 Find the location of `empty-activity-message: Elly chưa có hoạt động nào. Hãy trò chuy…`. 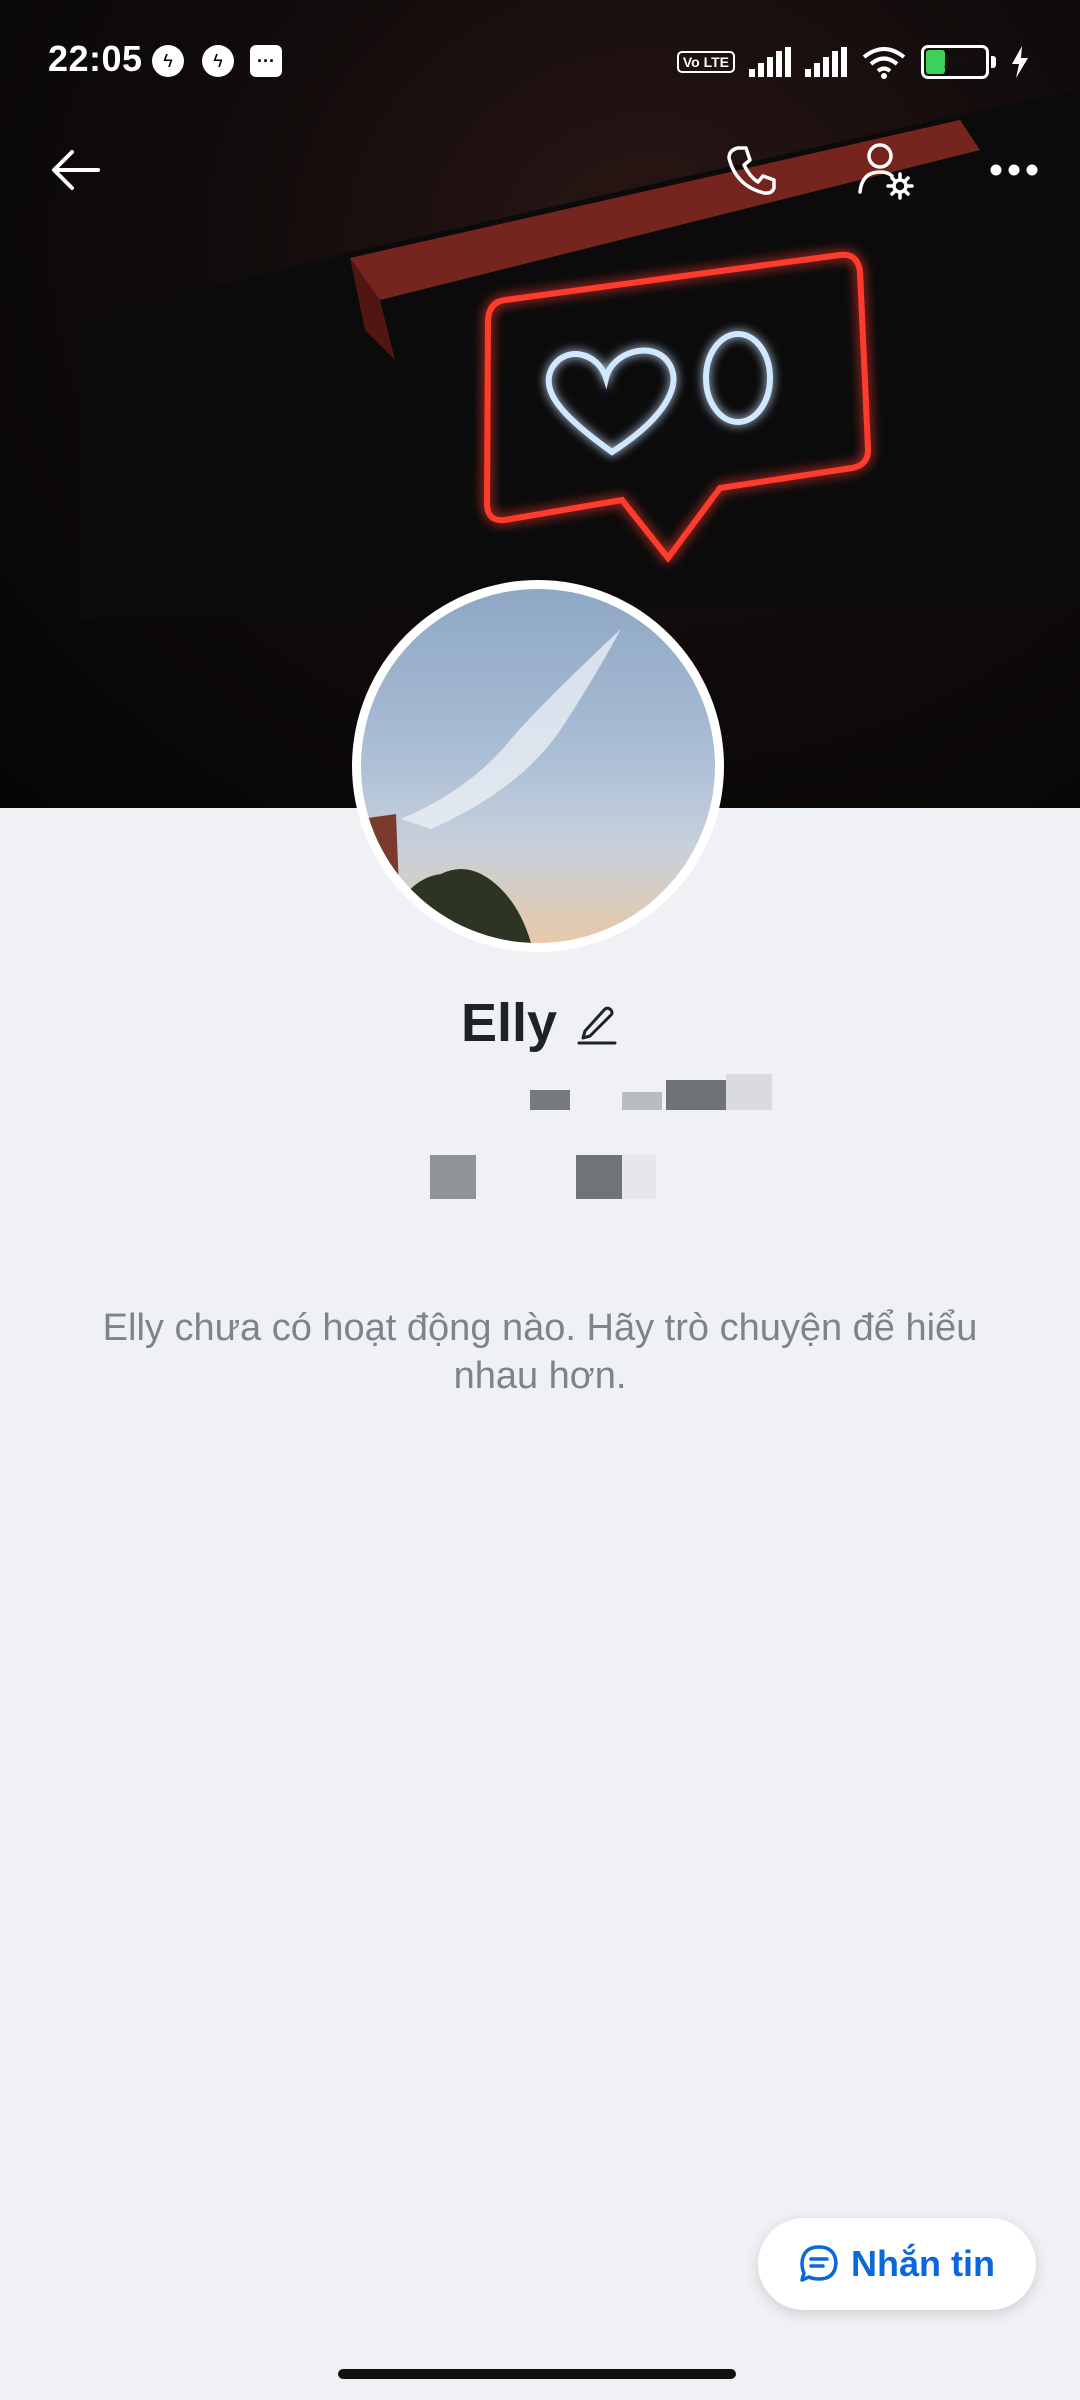

empty-activity-message: Elly chưa có hoạt động nào. Hãy trò chuy… is located at coordinates (540, 1352).